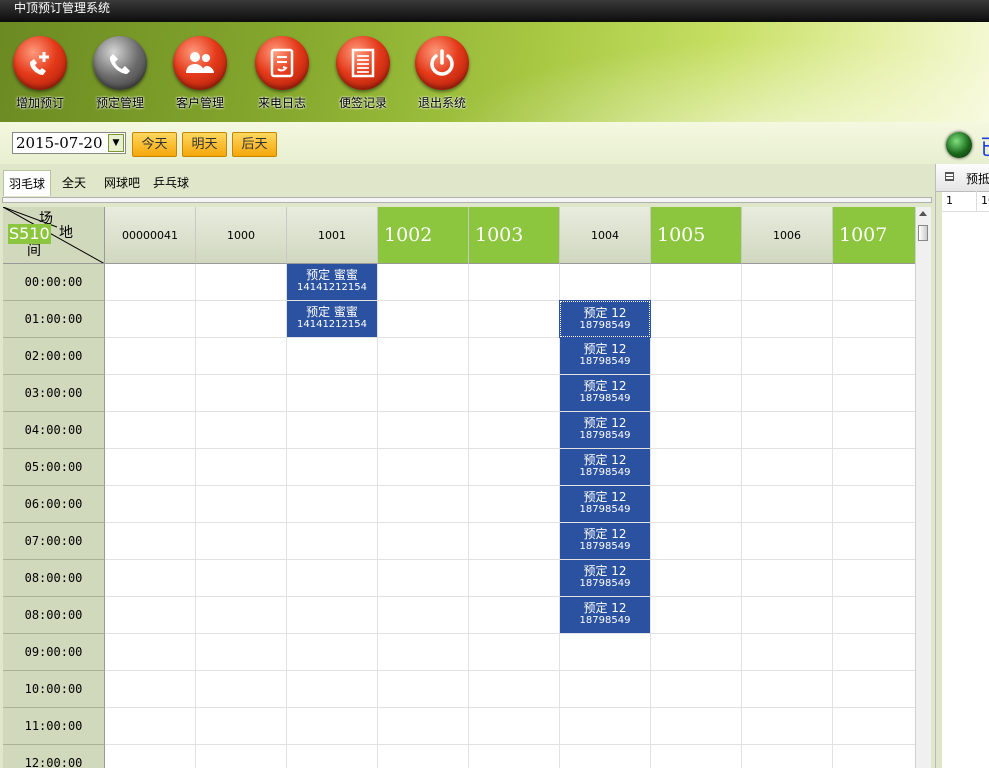 This screenshot has width=989, height=768. What do you see at coordinates (200, 74) in the screenshot?
I see `customer-management-button: 客户管理` at bounding box center [200, 74].